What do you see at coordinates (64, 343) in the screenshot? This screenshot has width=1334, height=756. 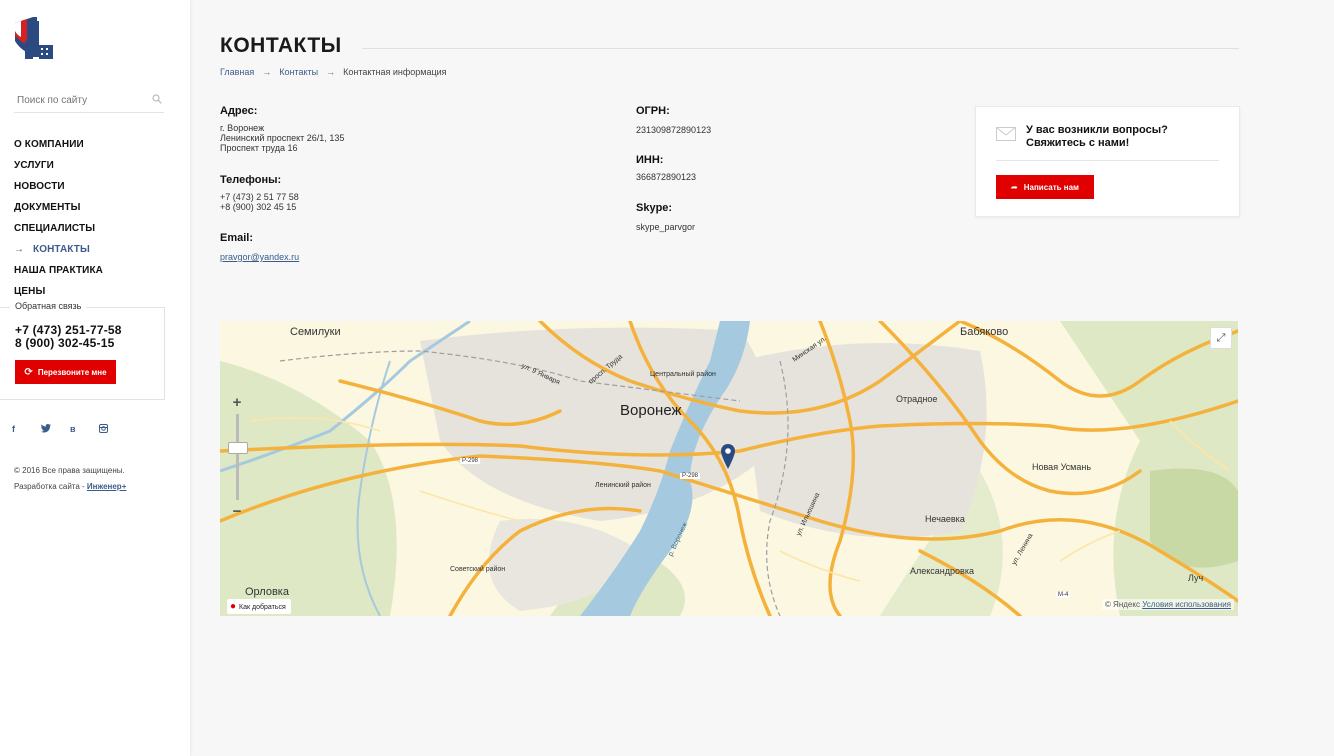 I see `feedback-phone-2: 8 (900) 302-45-15` at bounding box center [64, 343].